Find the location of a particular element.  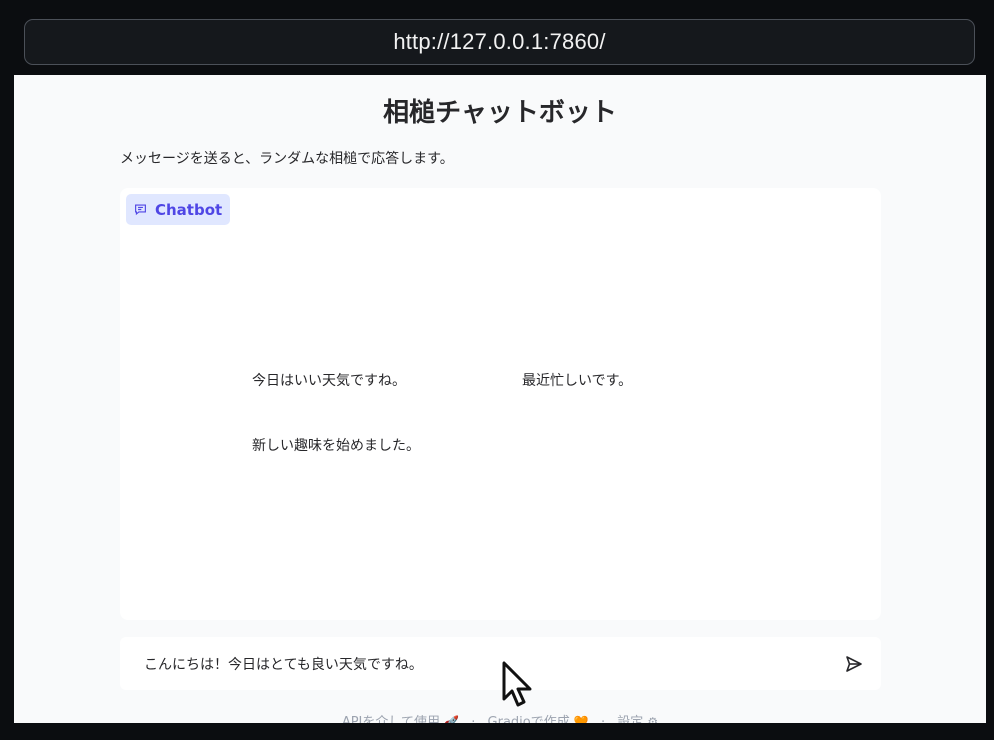

footer: APIを介して使用 🚀 · Gradioで作成 🧡 · 設定 ⚙ is located at coordinates (500, 717).